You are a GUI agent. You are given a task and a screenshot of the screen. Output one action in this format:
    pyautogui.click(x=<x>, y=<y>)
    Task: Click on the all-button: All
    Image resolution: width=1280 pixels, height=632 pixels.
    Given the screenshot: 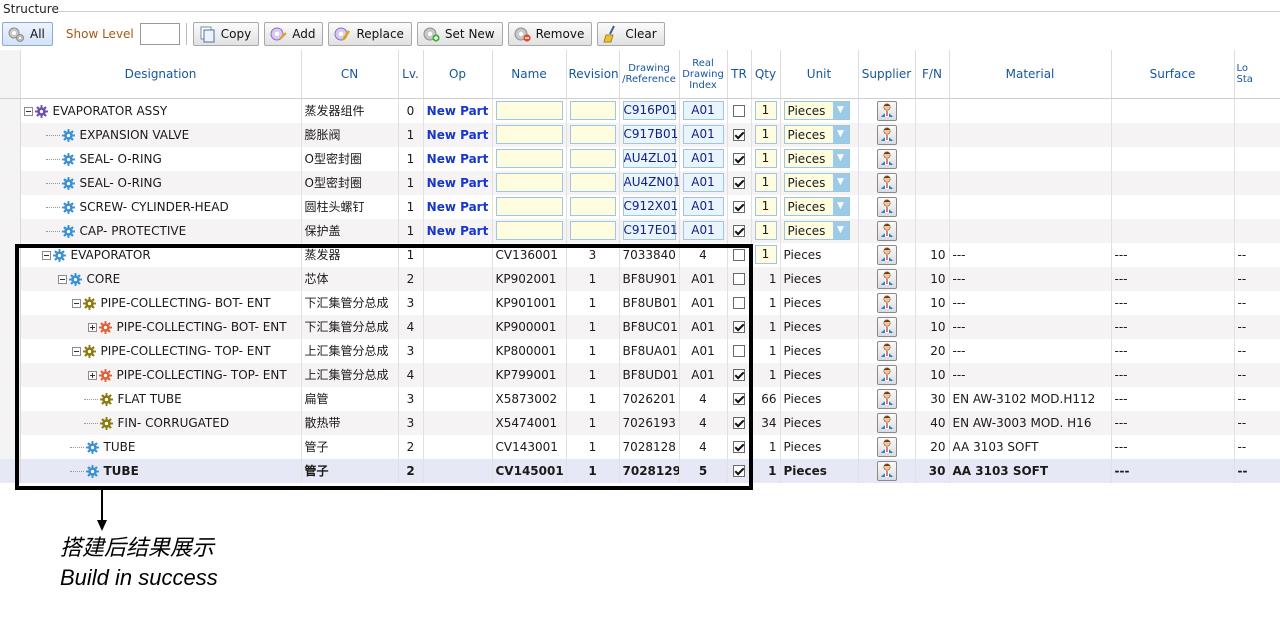 What is the action you would take?
    pyautogui.click(x=27, y=34)
    